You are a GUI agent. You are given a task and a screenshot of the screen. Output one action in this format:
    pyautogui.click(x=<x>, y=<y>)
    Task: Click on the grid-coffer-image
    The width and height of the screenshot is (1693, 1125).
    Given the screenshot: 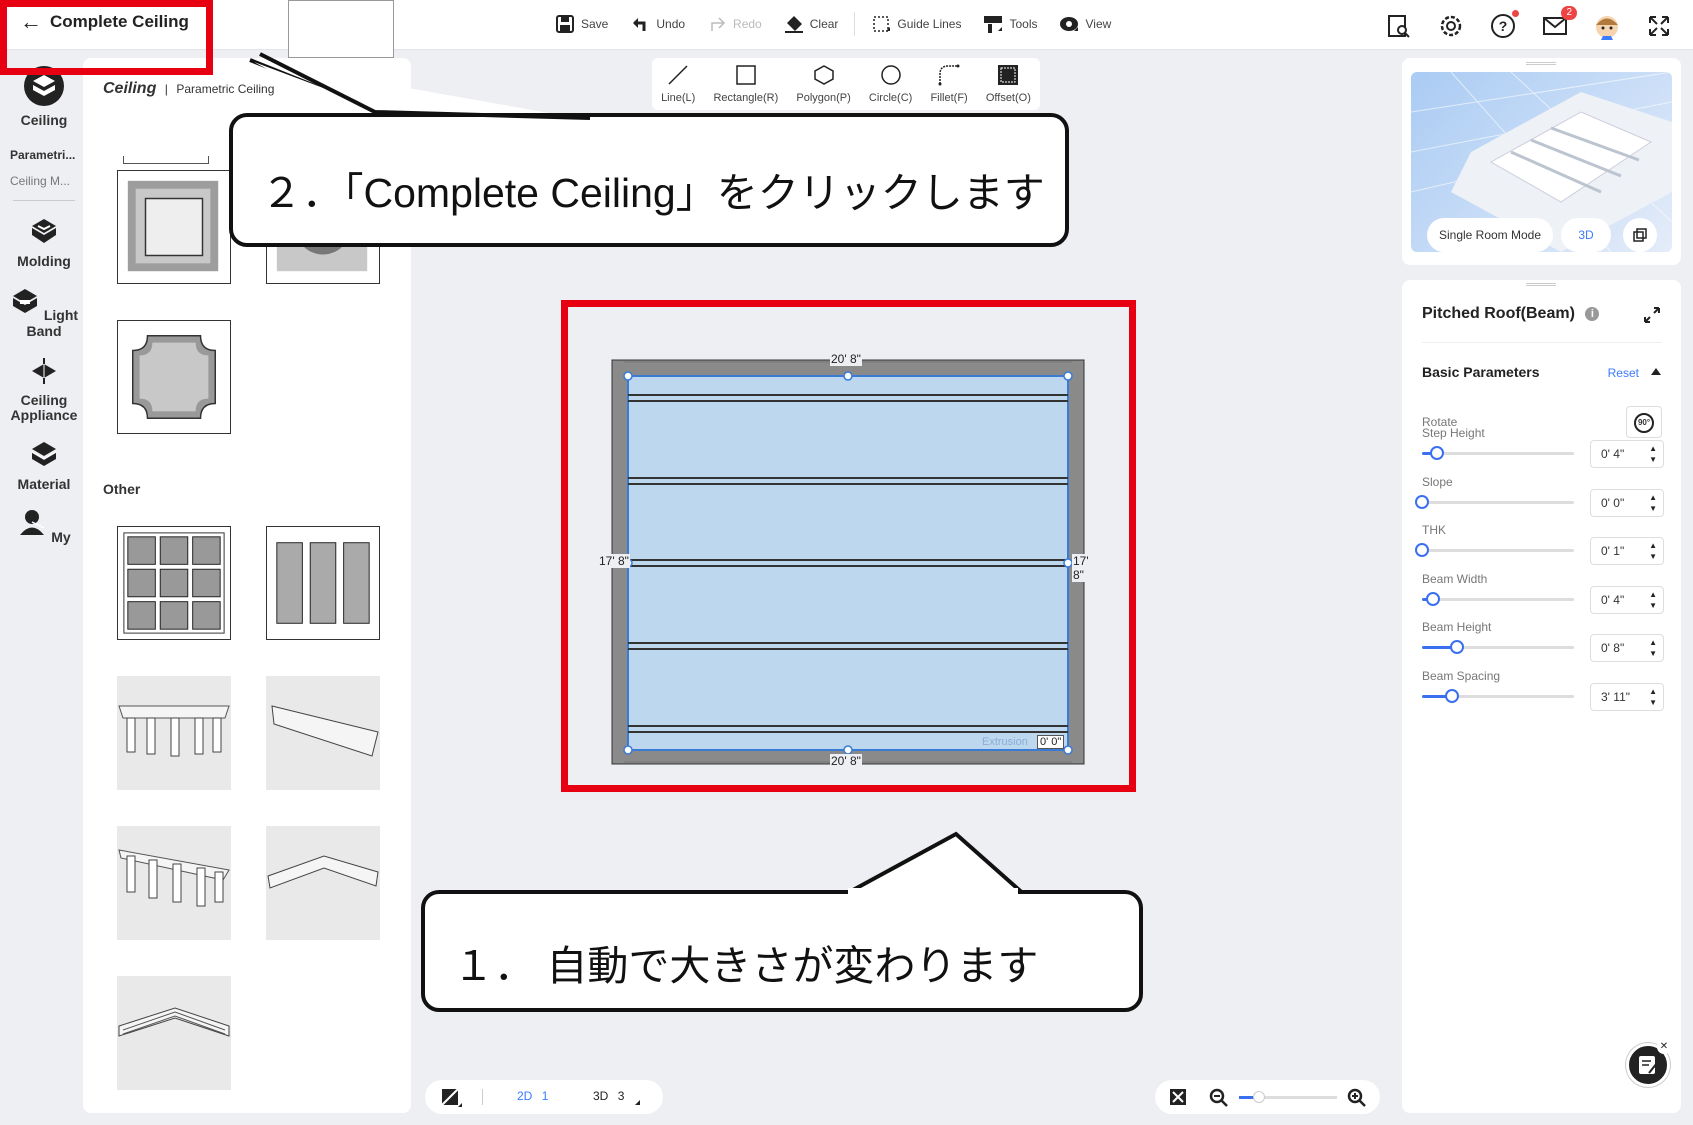 What is the action you would take?
    pyautogui.click(x=174, y=583)
    